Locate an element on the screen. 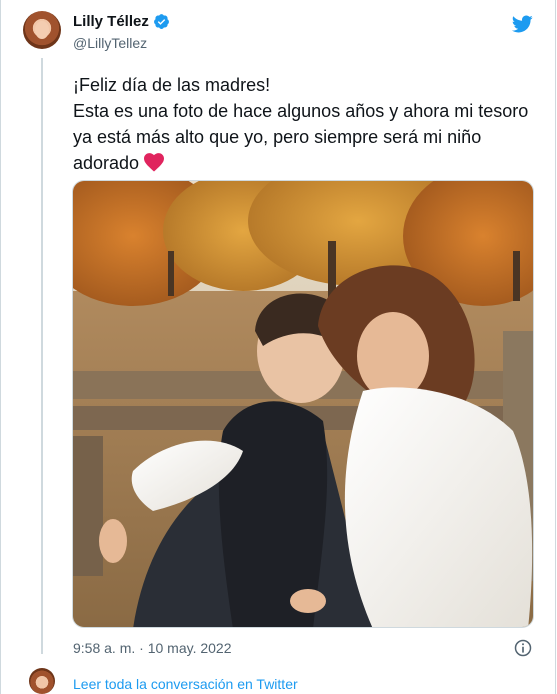 The image size is (557, 694). author-handle: @LillyTellez is located at coordinates (110, 43).